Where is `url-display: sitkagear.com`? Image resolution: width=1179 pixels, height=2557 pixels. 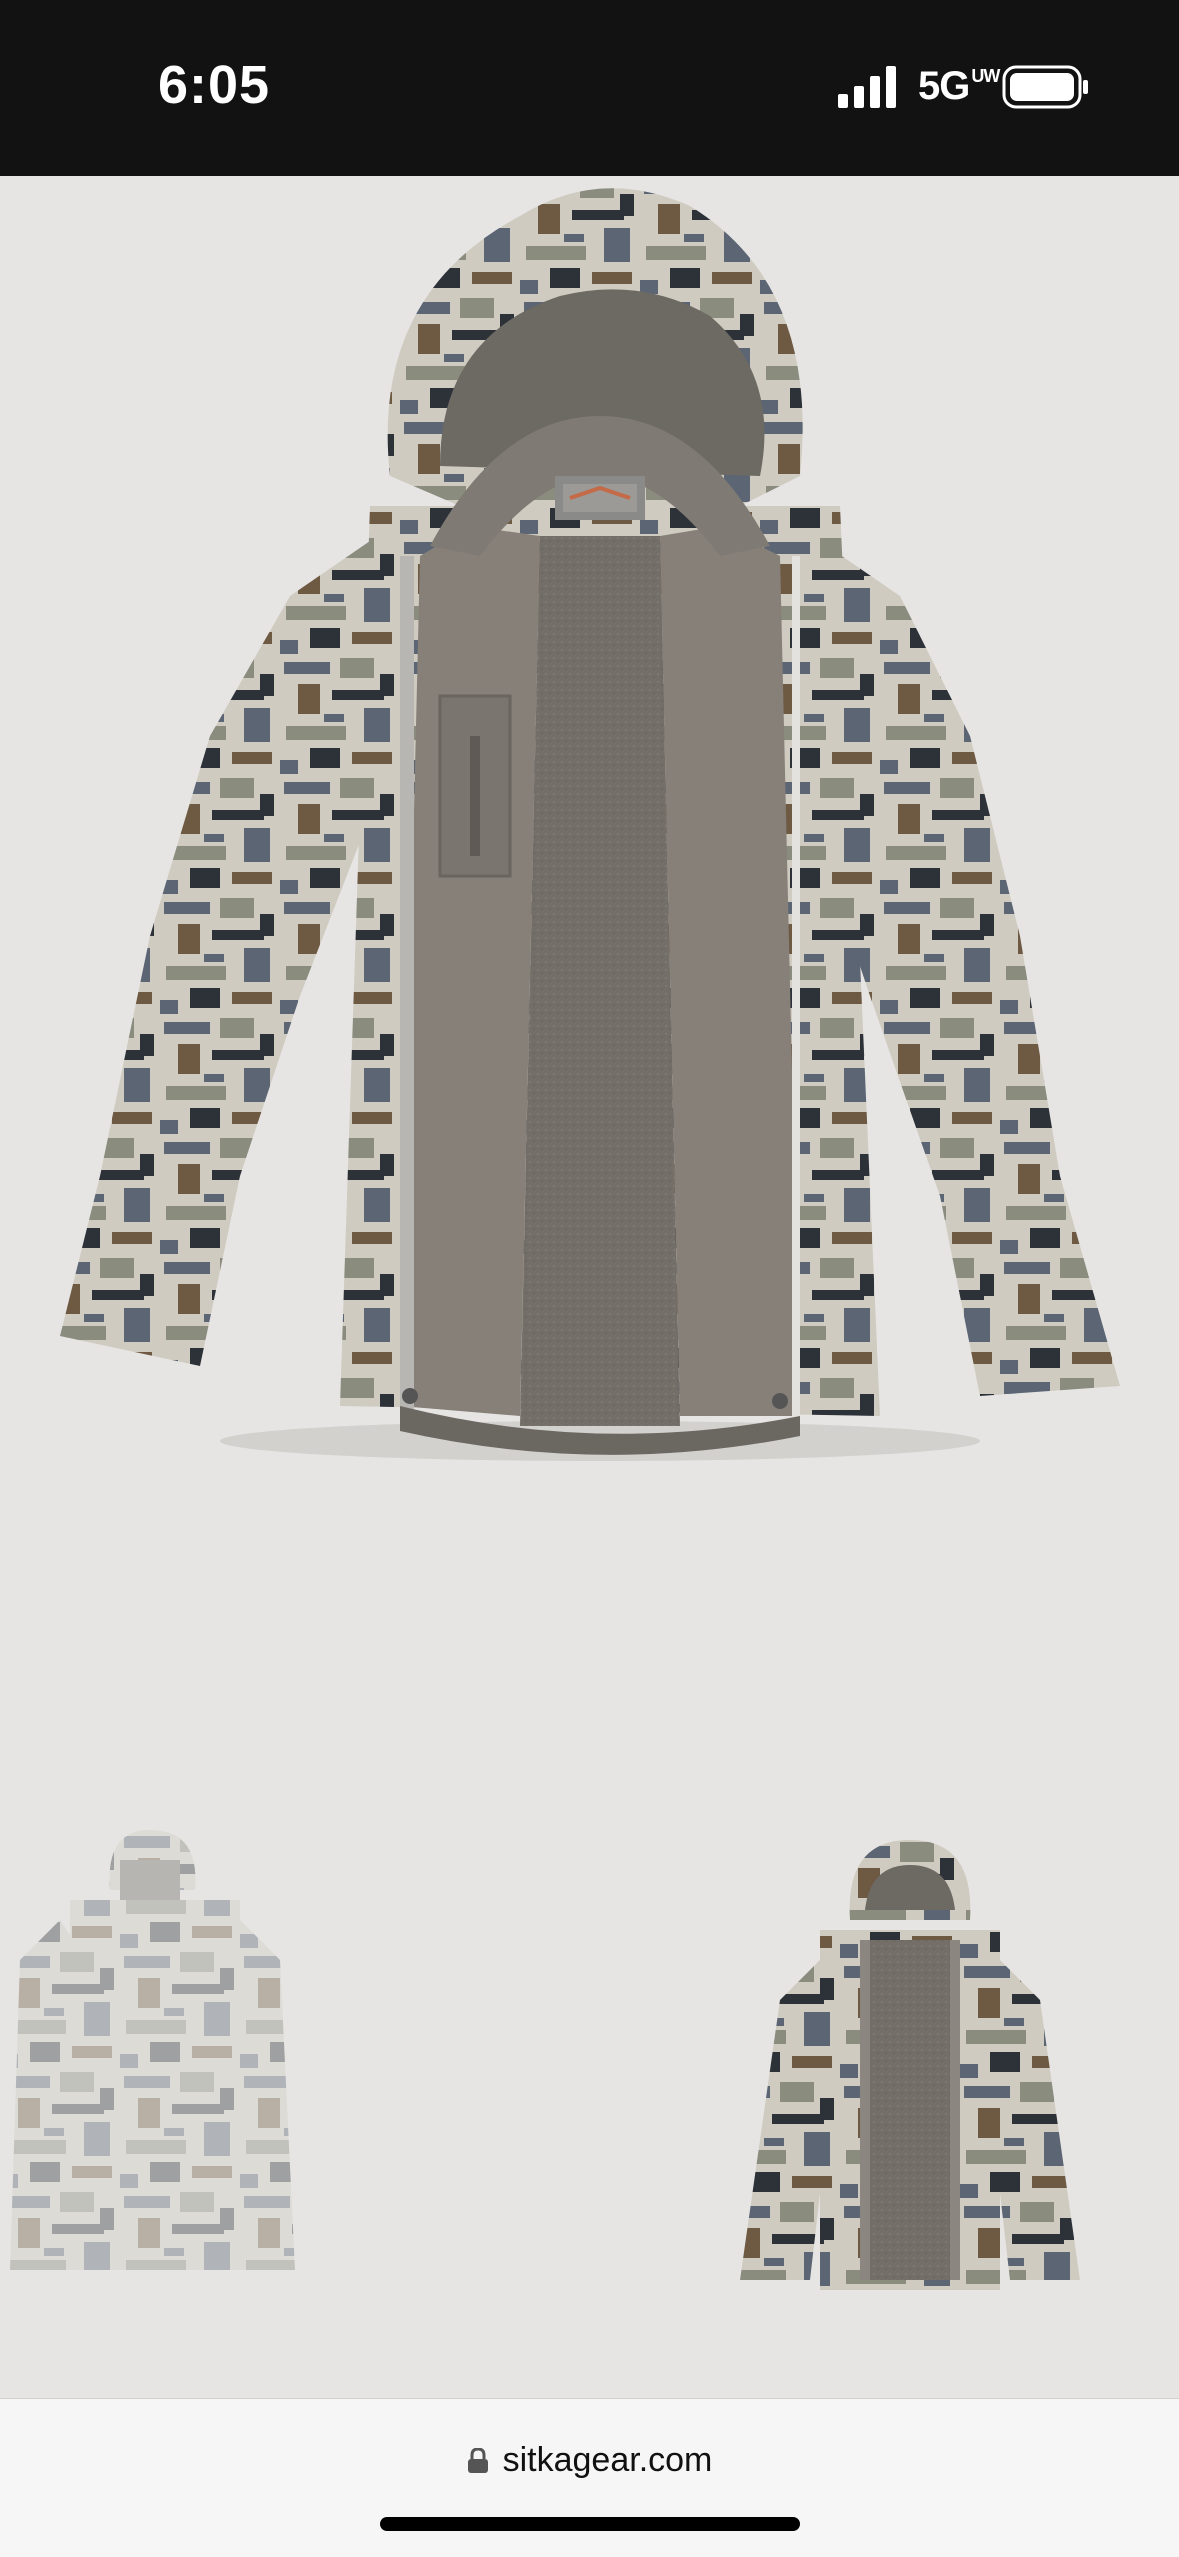
url-display: sitkagear.com is located at coordinates (589, 2460).